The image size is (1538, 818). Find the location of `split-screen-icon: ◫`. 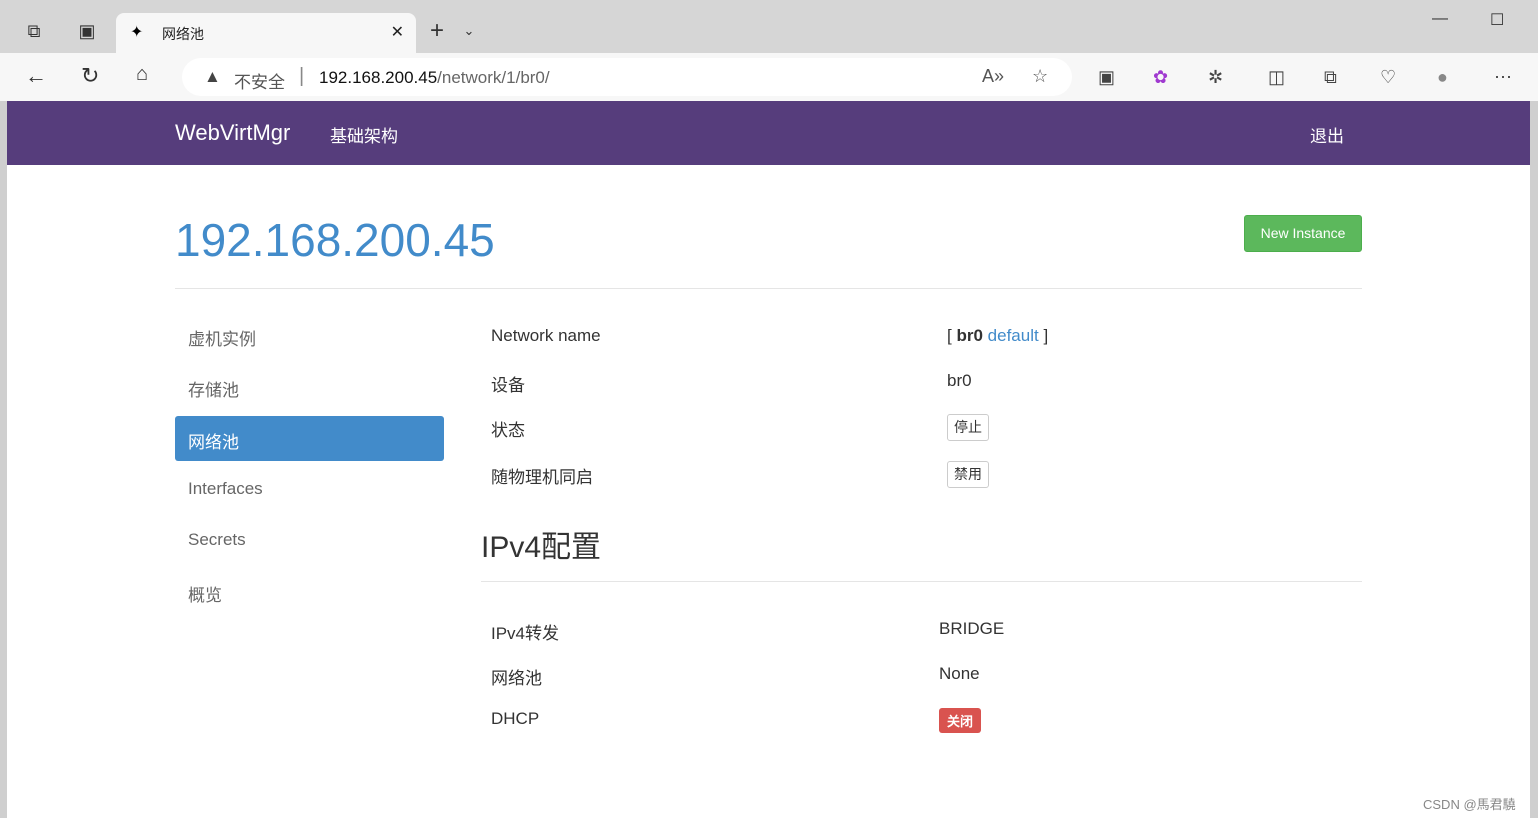

split-screen-icon: ◫ is located at coordinates (1276, 77).